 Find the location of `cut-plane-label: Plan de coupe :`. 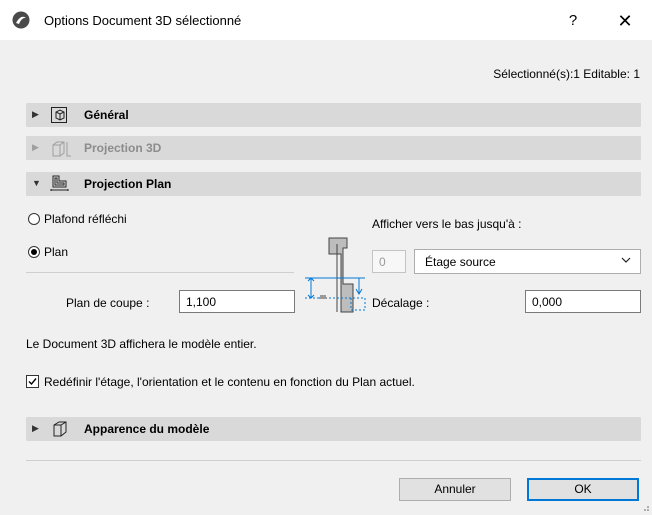

cut-plane-label: Plan de coupe : is located at coordinates (108, 303).